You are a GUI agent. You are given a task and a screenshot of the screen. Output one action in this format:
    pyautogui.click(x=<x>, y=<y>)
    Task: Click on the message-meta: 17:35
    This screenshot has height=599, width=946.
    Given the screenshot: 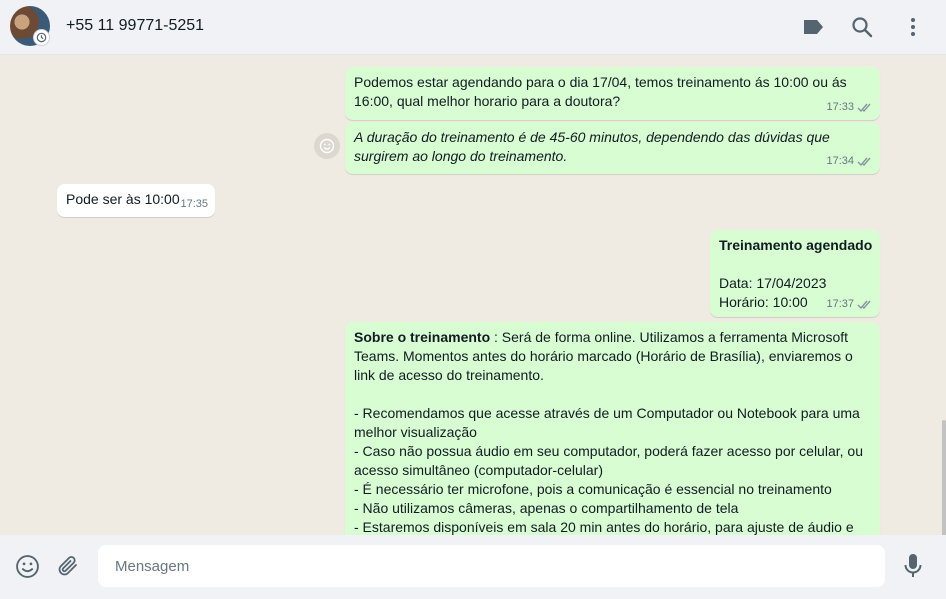 What is the action you would take?
    pyautogui.click(x=194, y=204)
    